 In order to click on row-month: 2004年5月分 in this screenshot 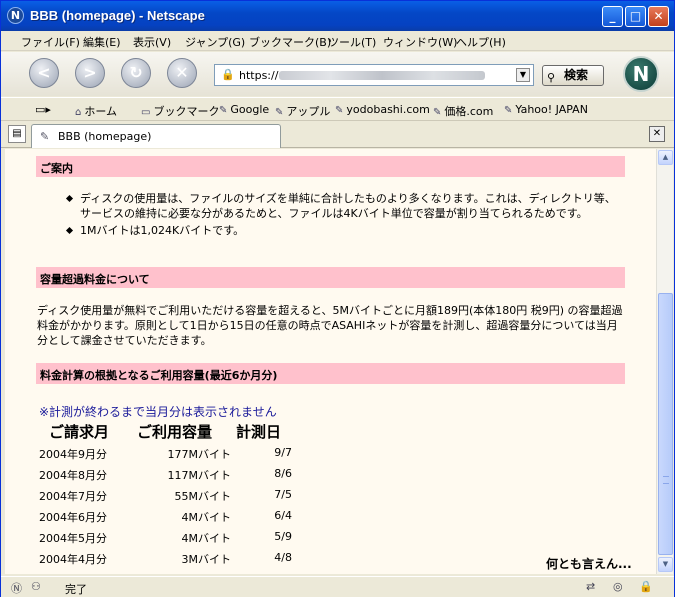, I will do `click(73, 538)`.